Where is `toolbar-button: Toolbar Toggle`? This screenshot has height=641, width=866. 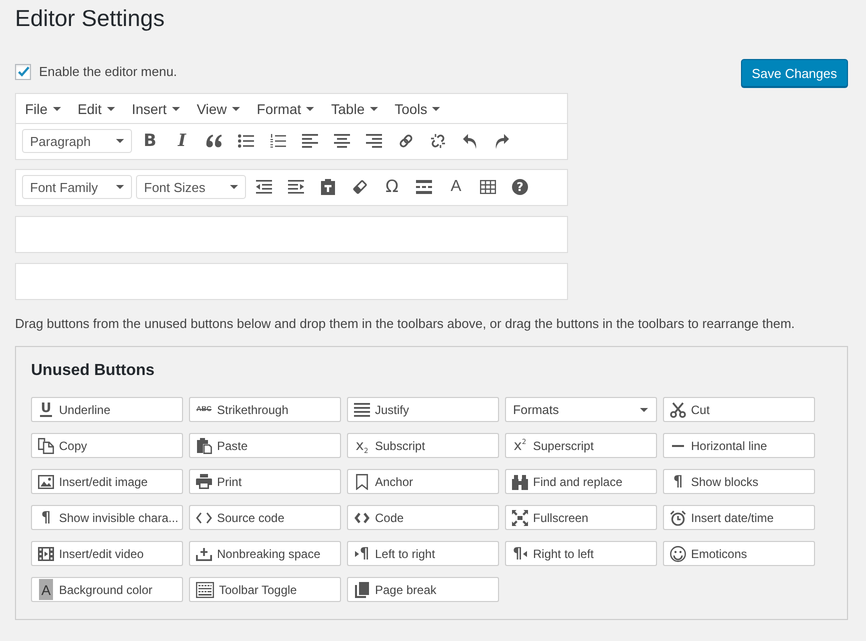
toolbar-button: Toolbar Toggle is located at coordinates (265, 589).